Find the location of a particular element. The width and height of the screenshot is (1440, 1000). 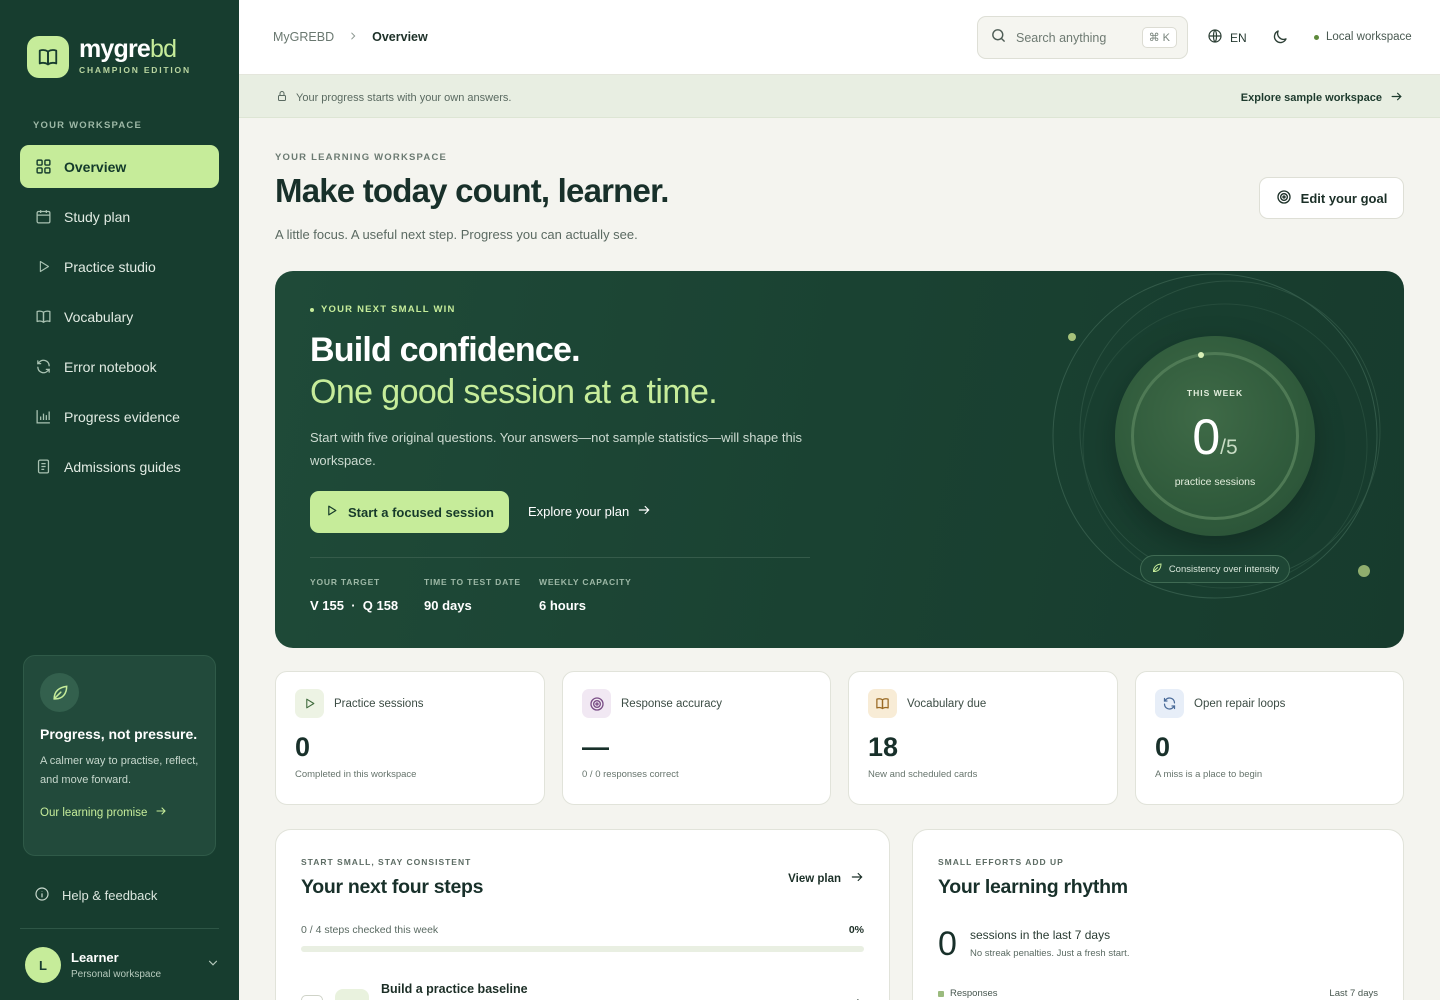

info-icon is located at coordinates (42, 895).